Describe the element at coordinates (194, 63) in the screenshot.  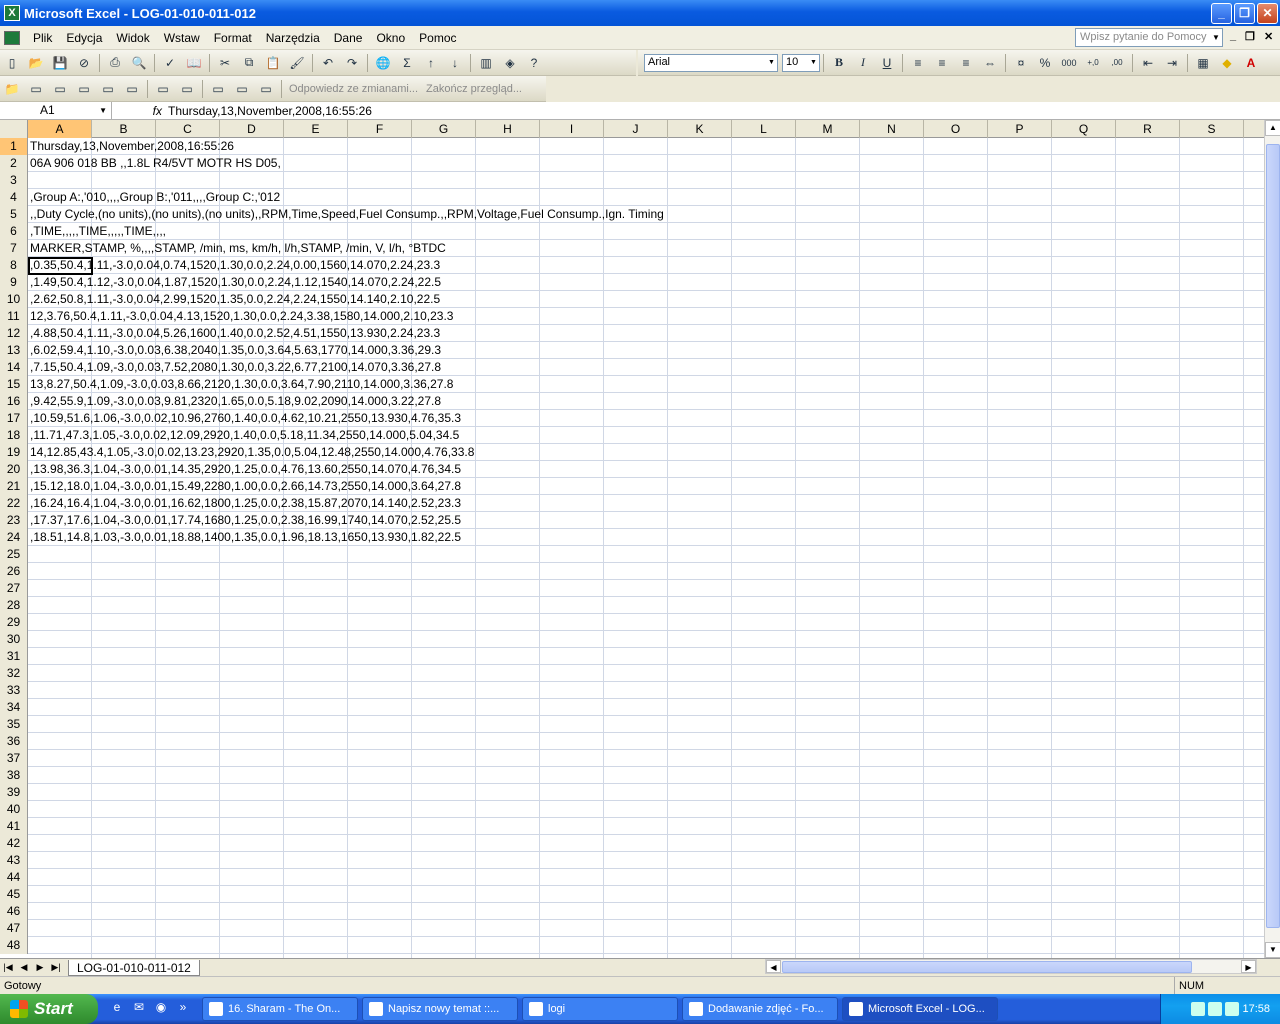
I see `research-icon: 📖` at that location.